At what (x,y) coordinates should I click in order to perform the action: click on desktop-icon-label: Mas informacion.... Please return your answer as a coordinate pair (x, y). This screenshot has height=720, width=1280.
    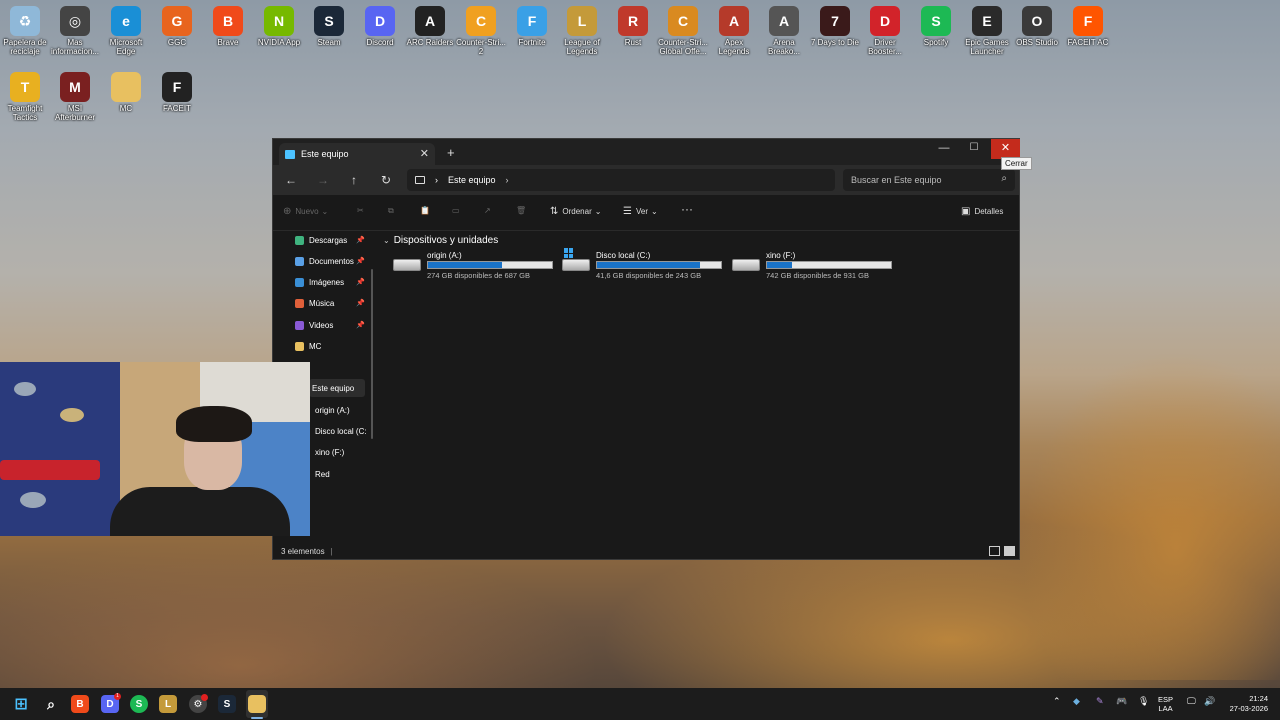
    Looking at the image, I should click on (75, 47).